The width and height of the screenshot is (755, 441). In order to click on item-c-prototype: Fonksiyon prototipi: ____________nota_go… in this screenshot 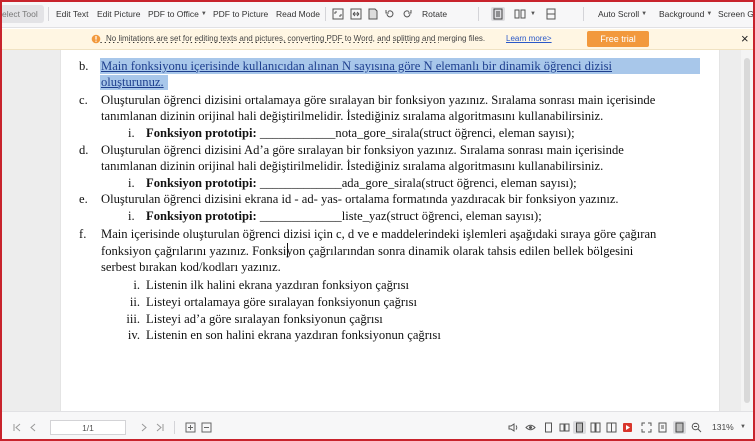, I will do `click(360, 133)`.